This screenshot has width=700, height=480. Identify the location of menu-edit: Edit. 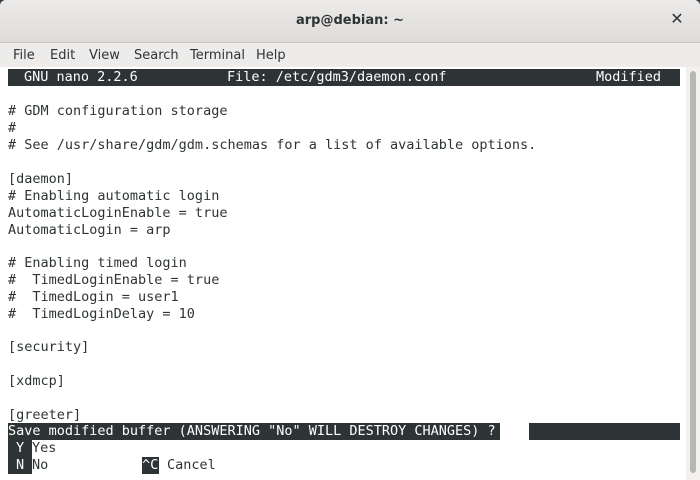
(62, 55).